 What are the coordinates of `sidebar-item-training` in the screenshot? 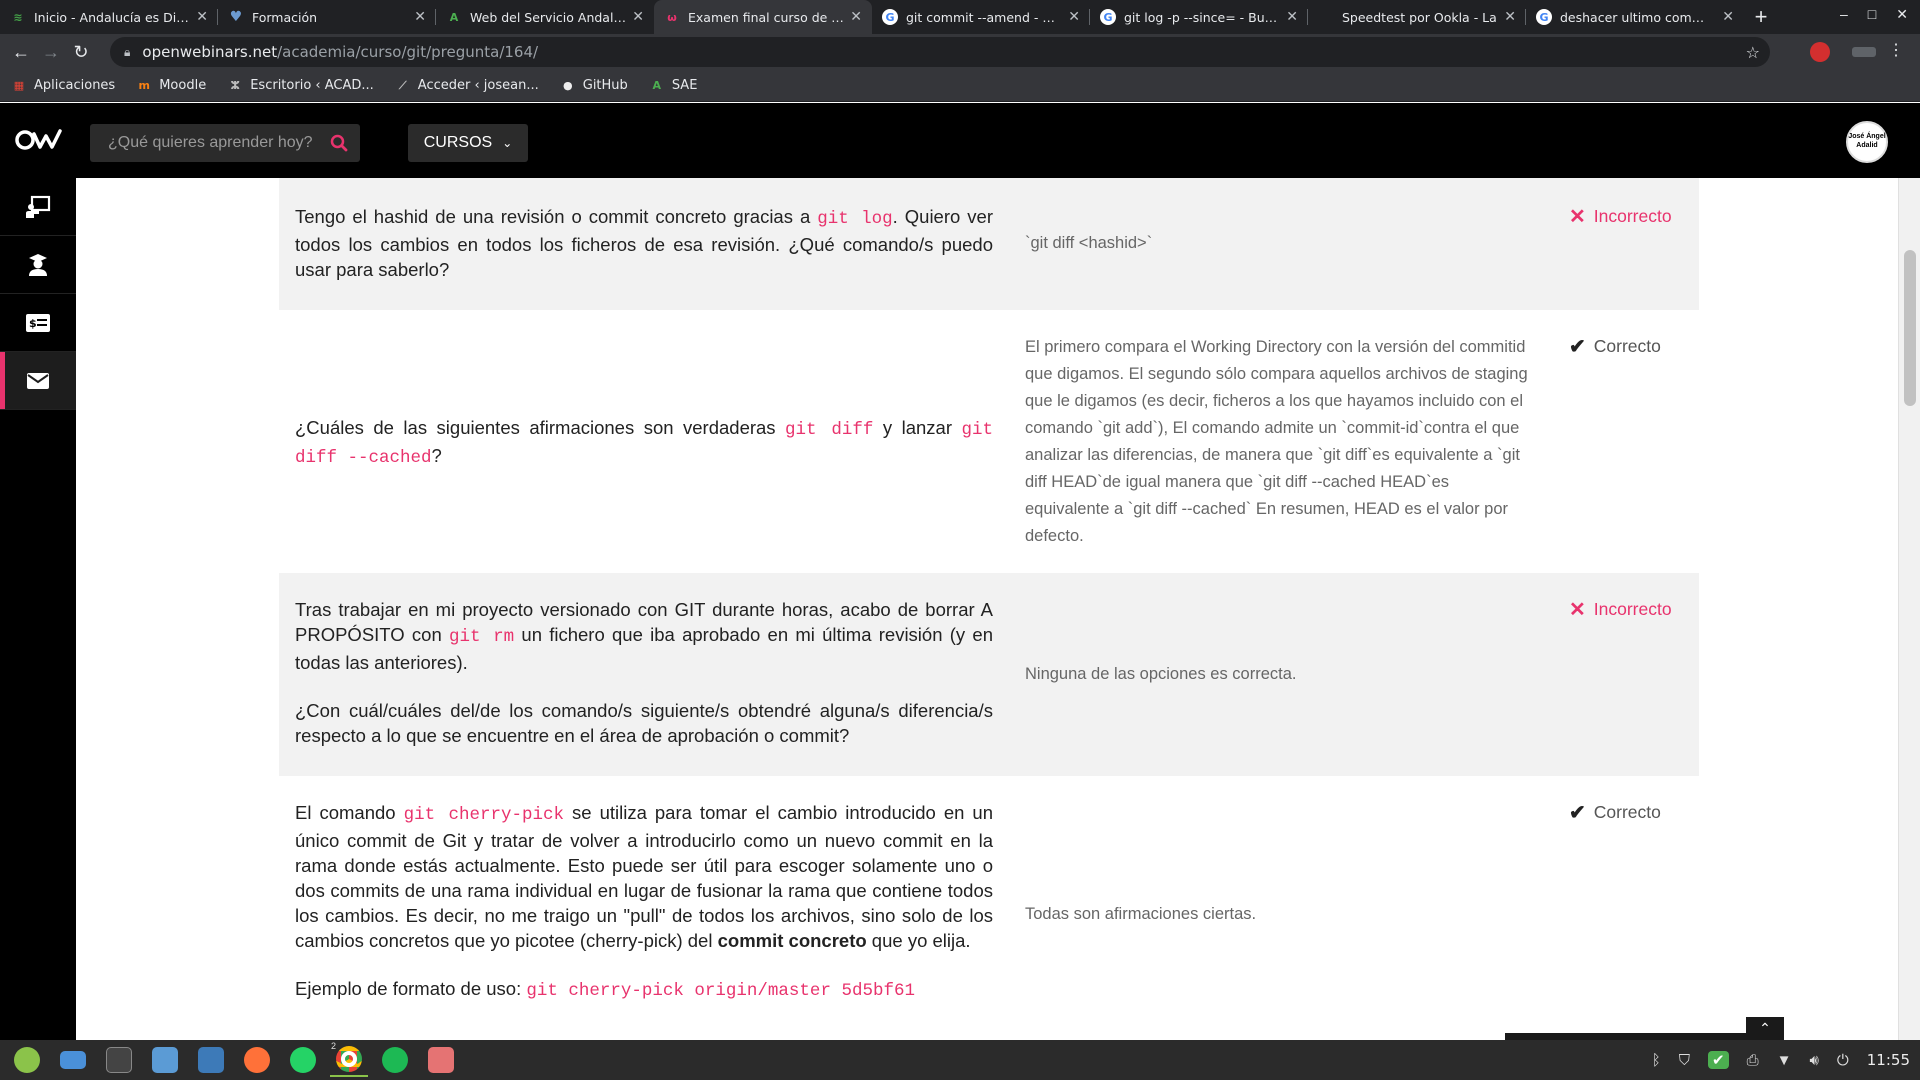 It's located at (38, 265).